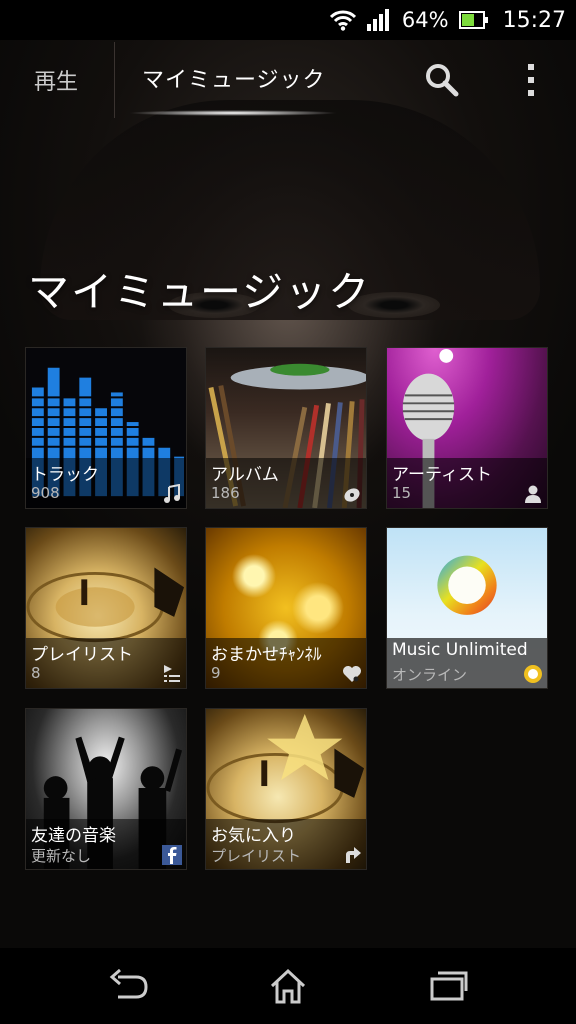 Image resolution: width=576 pixels, height=1024 pixels. Describe the element at coordinates (533, 674) in the screenshot. I see `music-unlimited-icon` at that location.